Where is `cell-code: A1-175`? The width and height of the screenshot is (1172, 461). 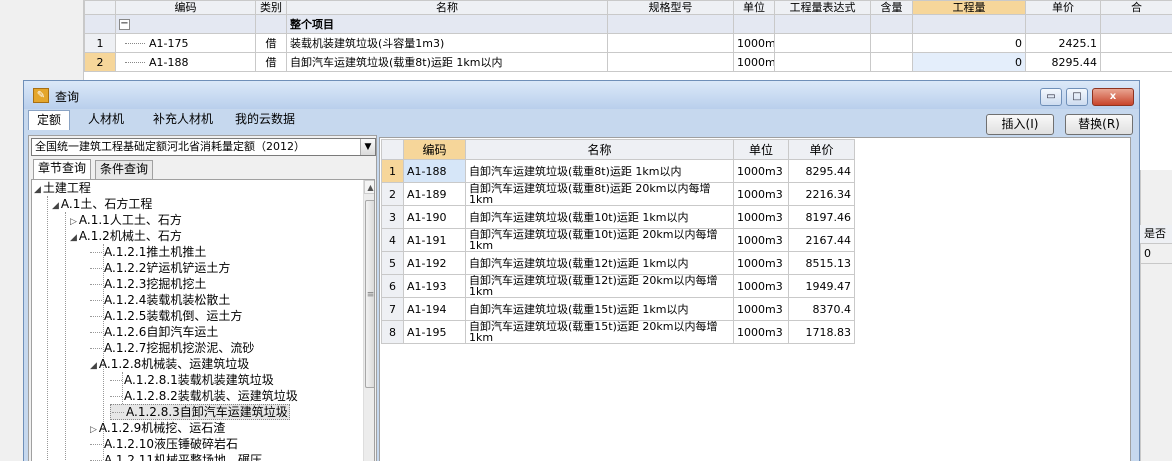
cell-code: A1-175 is located at coordinates (185, 43).